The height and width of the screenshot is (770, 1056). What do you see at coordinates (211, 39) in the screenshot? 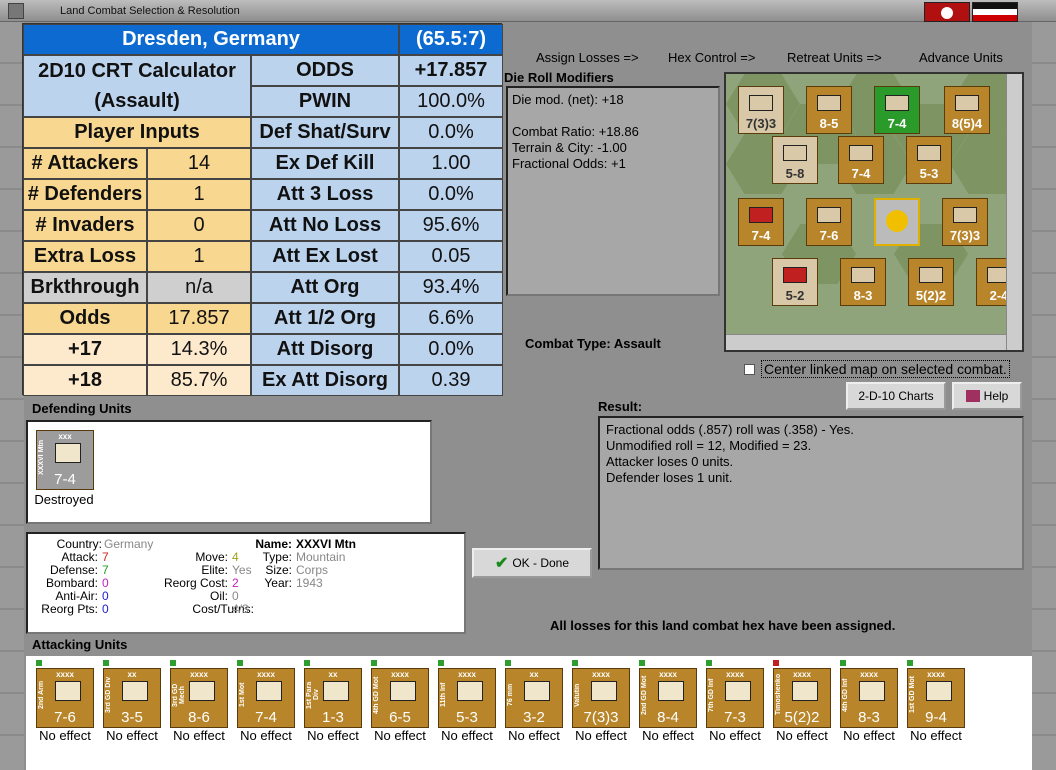
I see `location-title: Dresden, Germany` at bounding box center [211, 39].